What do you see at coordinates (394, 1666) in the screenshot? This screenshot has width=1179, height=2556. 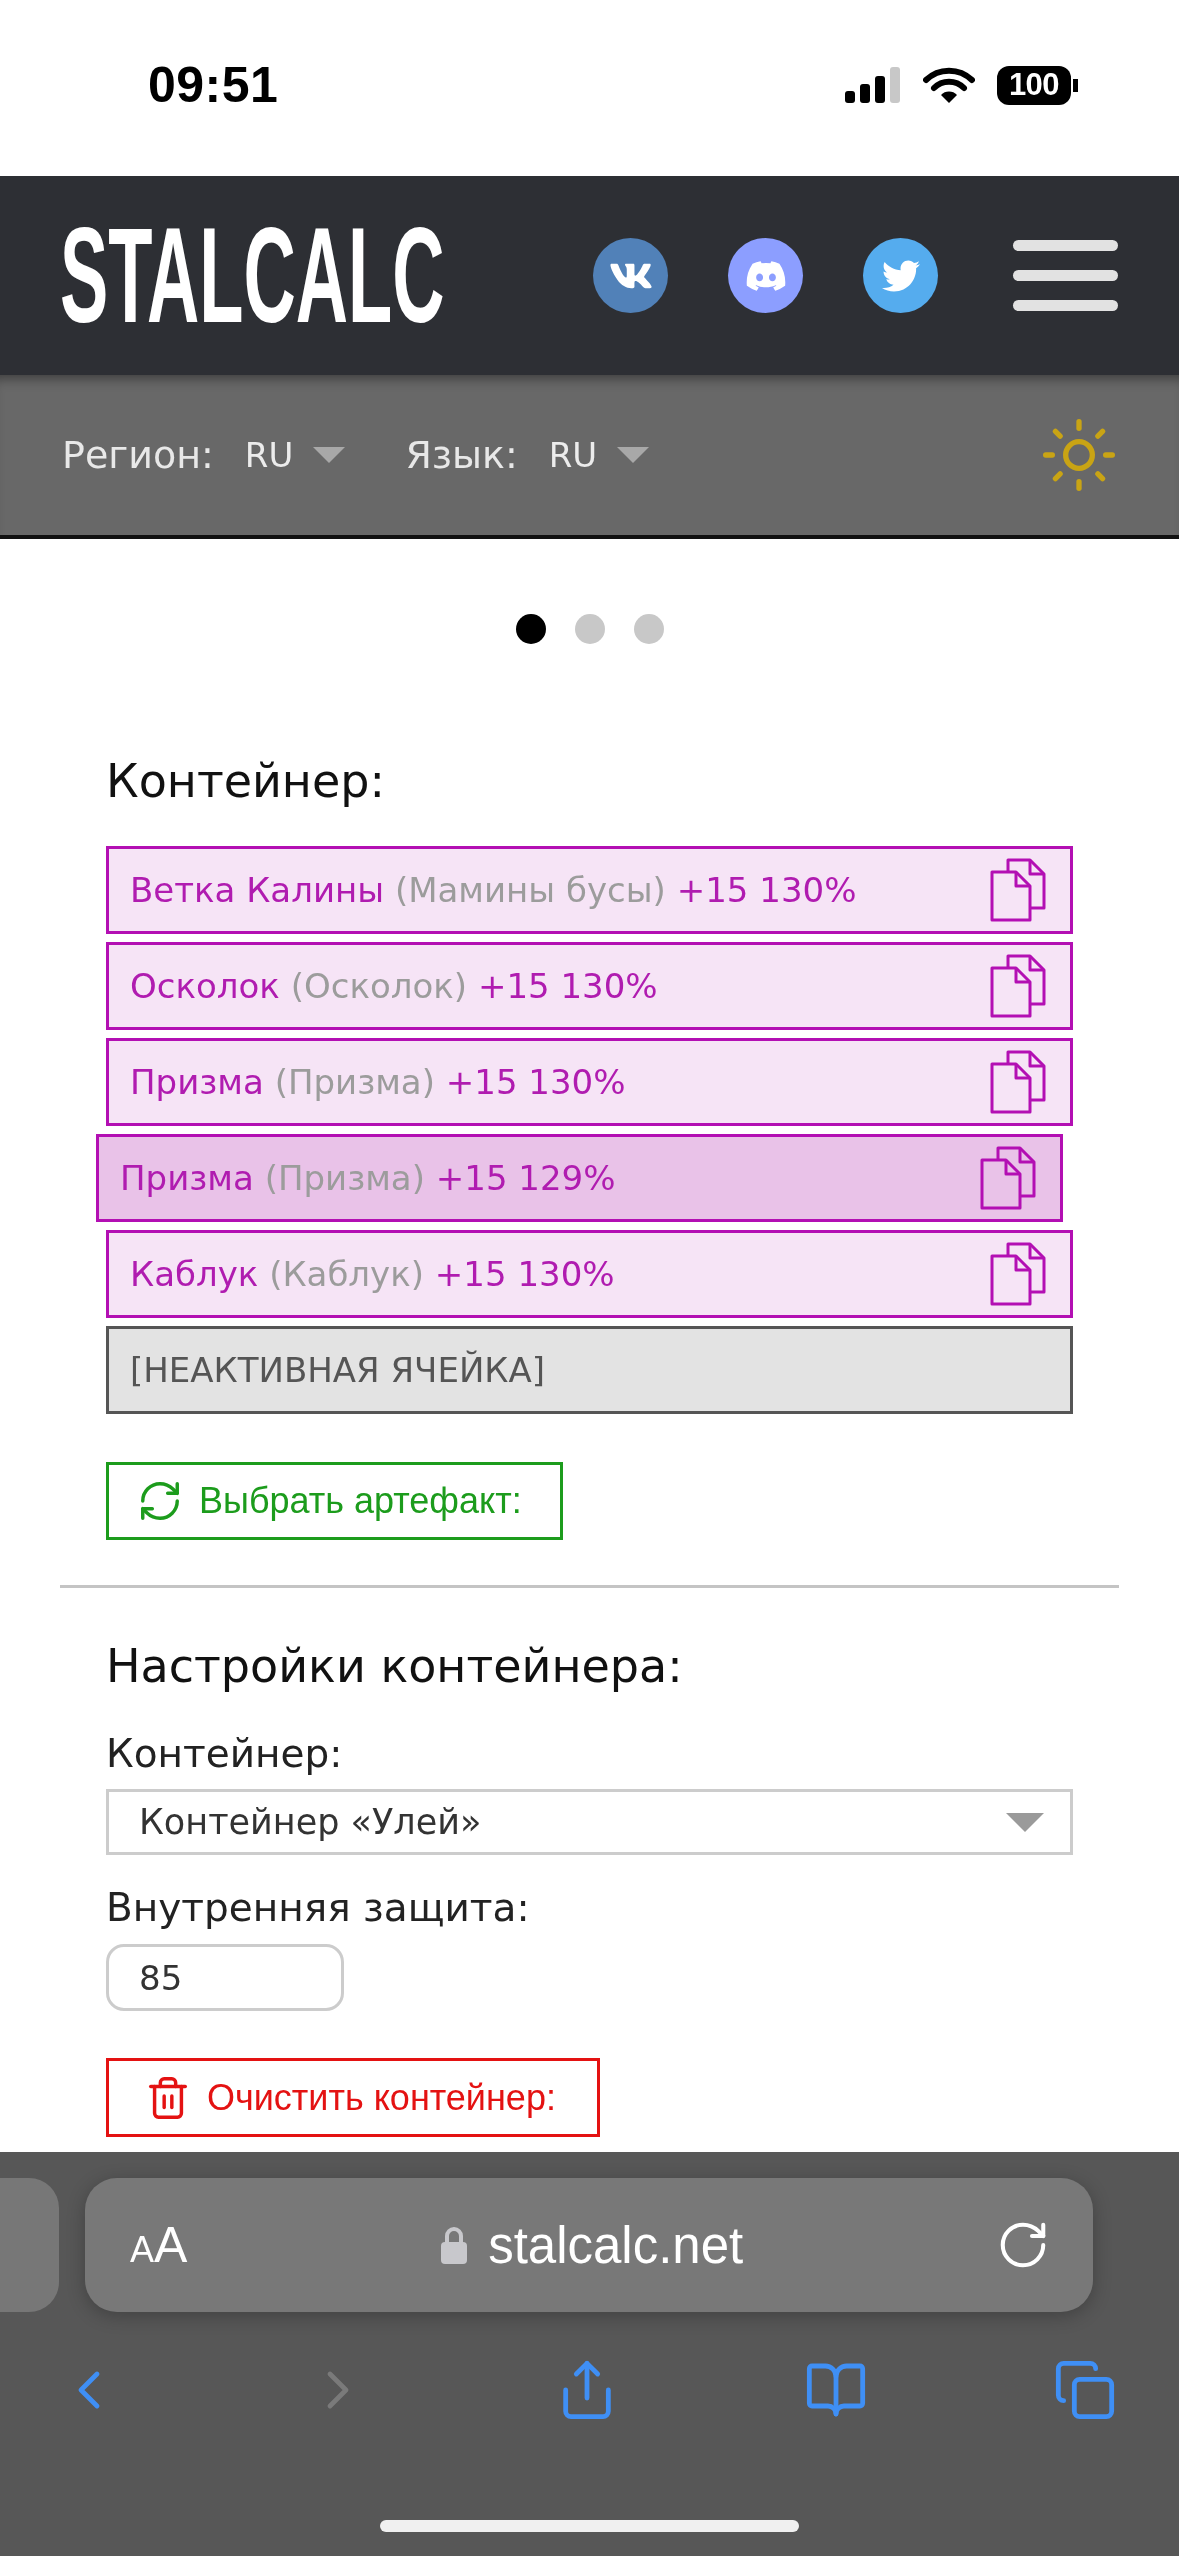 I see `section-title: Настройки контейнера:` at bounding box center [394, 1666].